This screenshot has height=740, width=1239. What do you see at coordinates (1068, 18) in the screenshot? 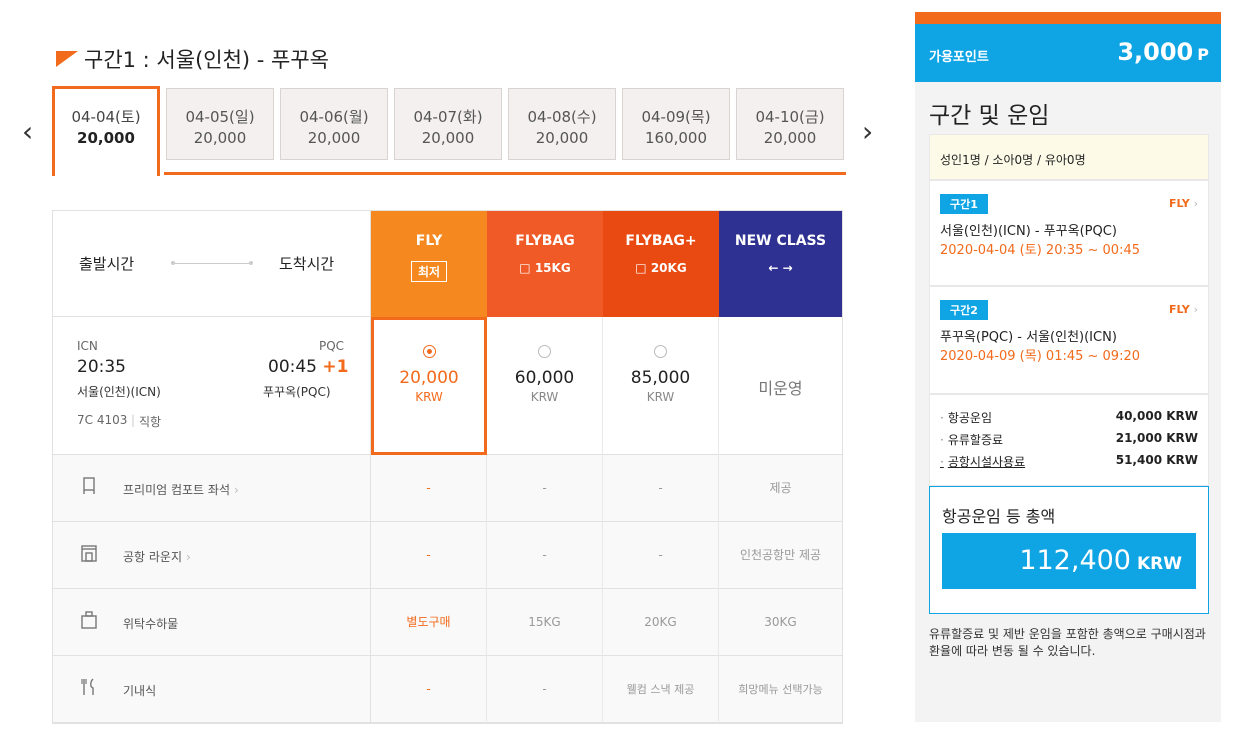
I see `sidebar-top-bar` at bounding box center [1068, 18].